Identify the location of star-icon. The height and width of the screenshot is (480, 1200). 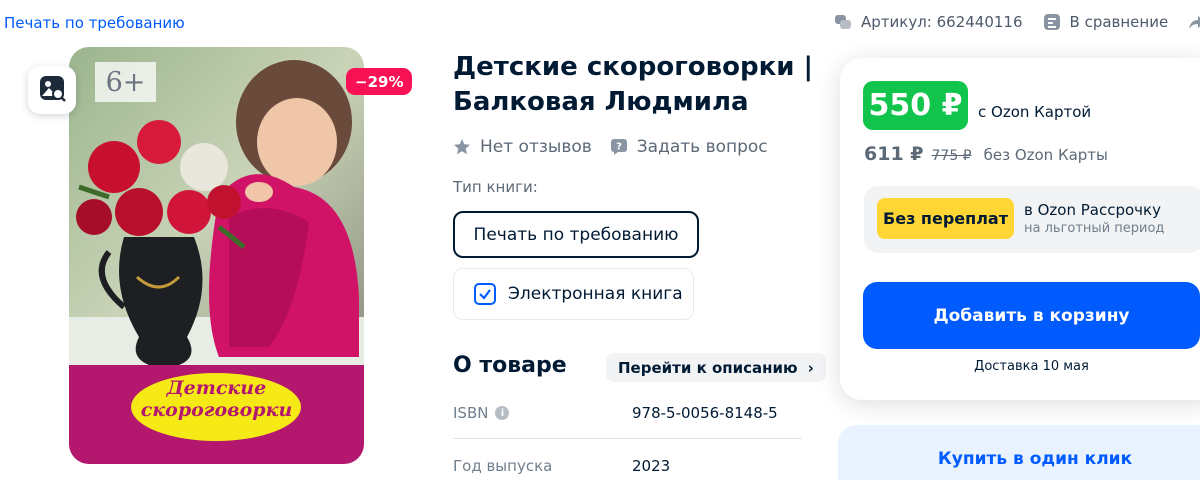
(462, 147).